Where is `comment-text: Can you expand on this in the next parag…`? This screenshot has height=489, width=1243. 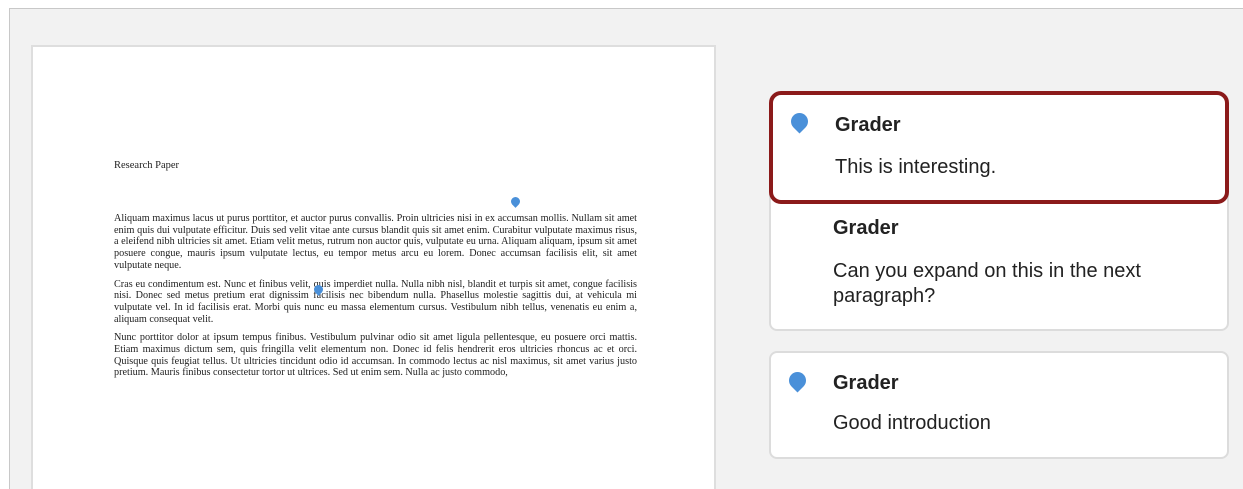 comment-text: Can you expand on this in the next parag… is located at coordinates (987, 283).